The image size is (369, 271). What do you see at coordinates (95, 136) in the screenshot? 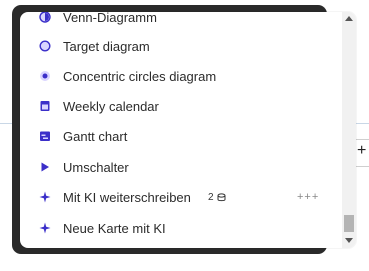
I see `menu-item-label: Gantt chart` at bounding box center [95, 136].